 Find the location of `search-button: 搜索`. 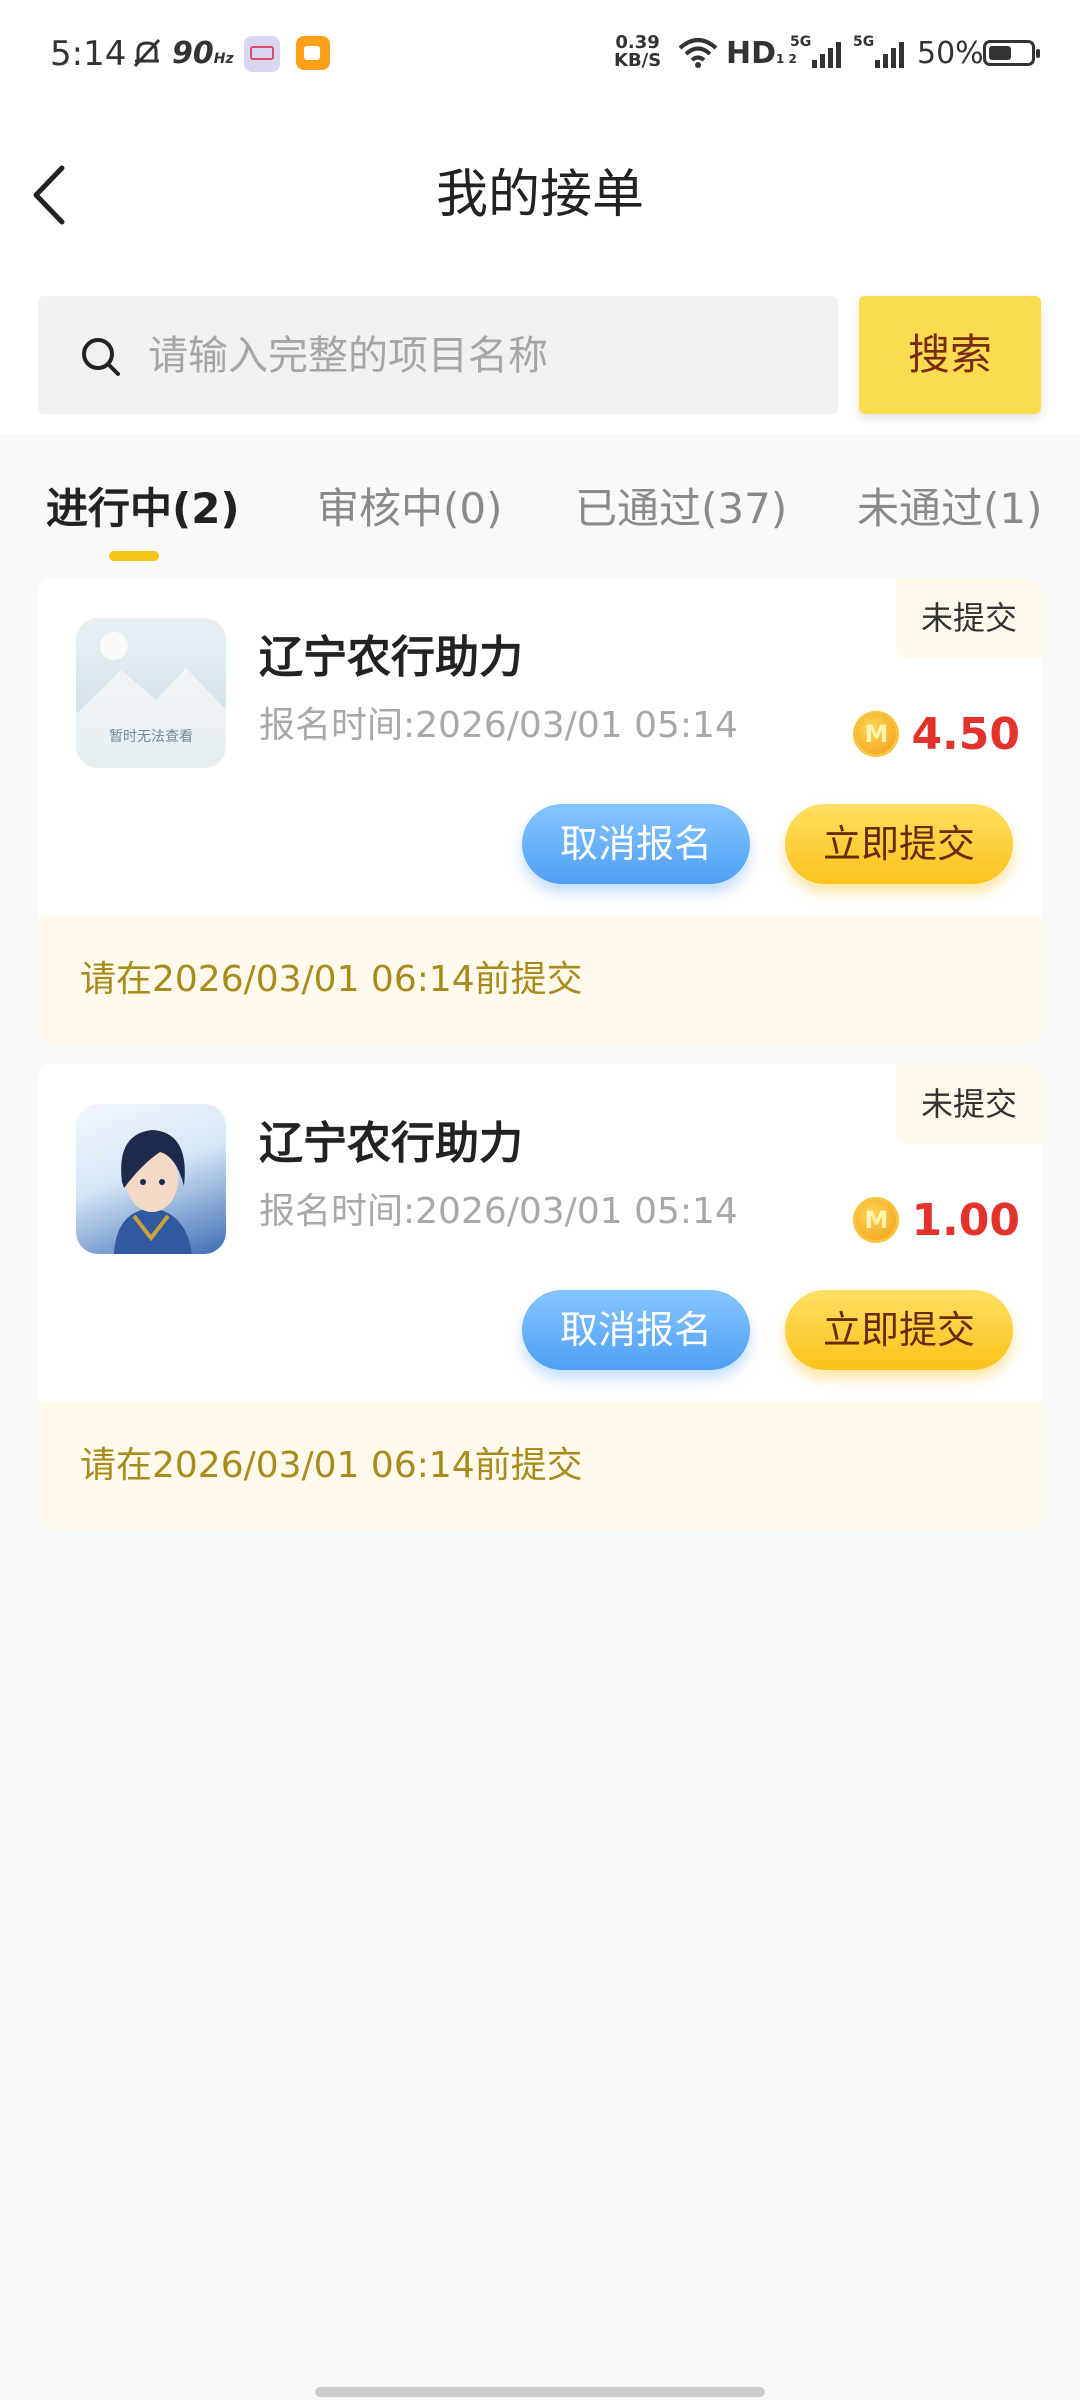

search-button: 搜索 is located at coordinates (950, 355).